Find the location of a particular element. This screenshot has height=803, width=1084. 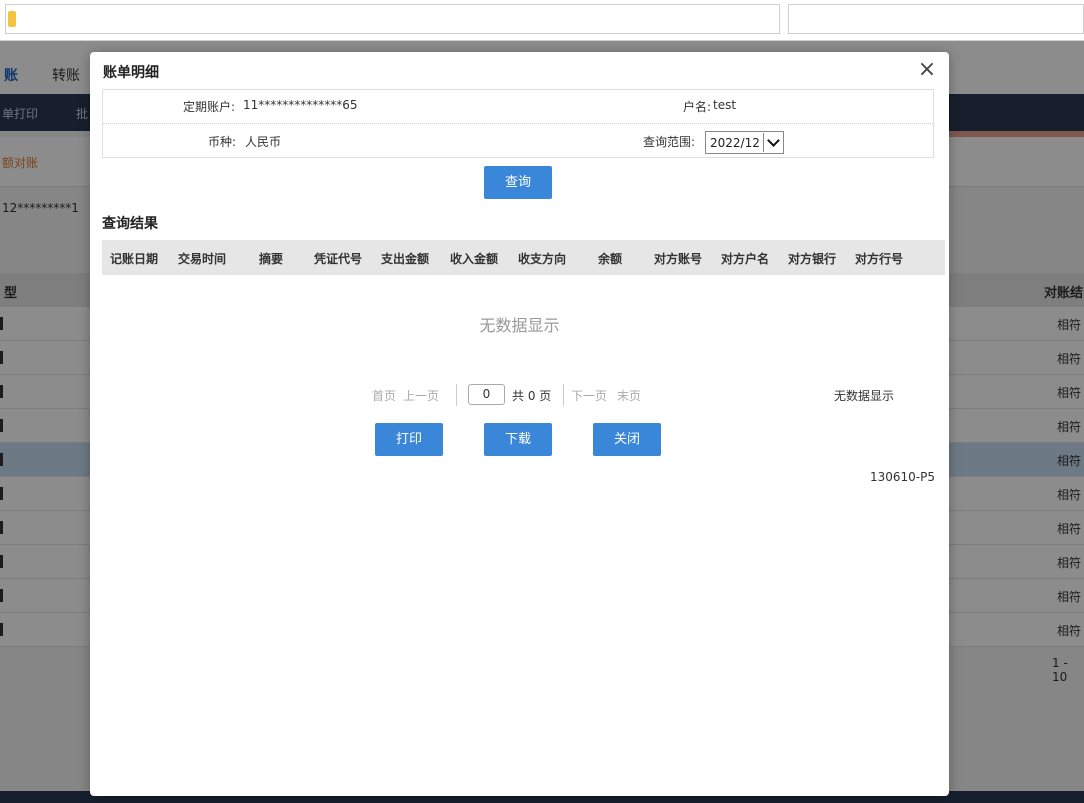

favicon-icon is located at coordinates (12, 19).